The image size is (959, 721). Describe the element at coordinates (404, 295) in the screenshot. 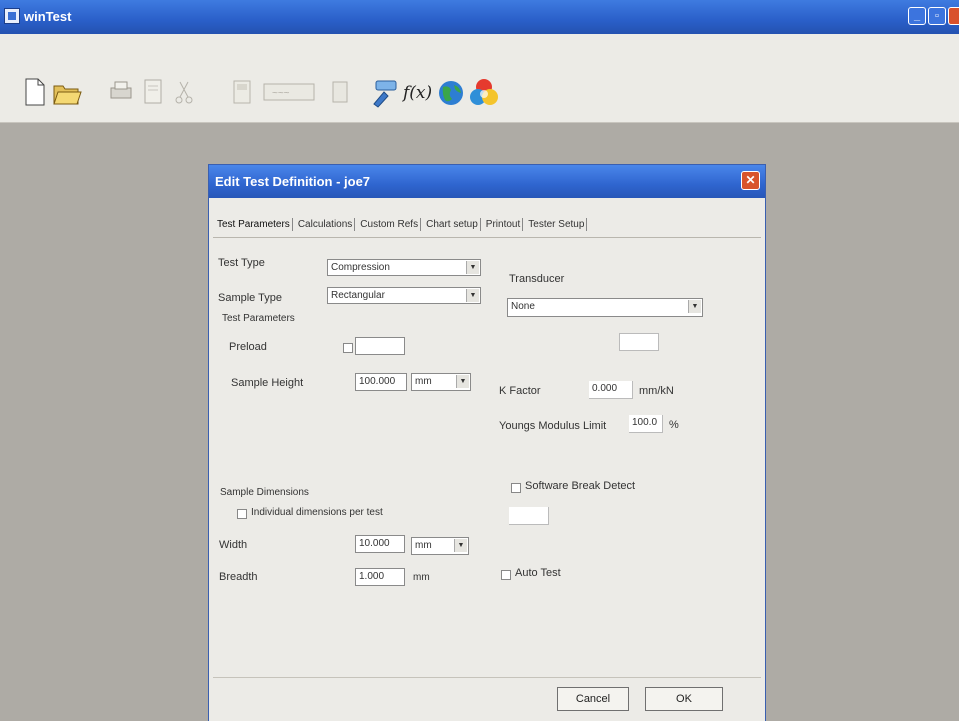

I see `sample-type-select: Rectangular ▼` at that location.